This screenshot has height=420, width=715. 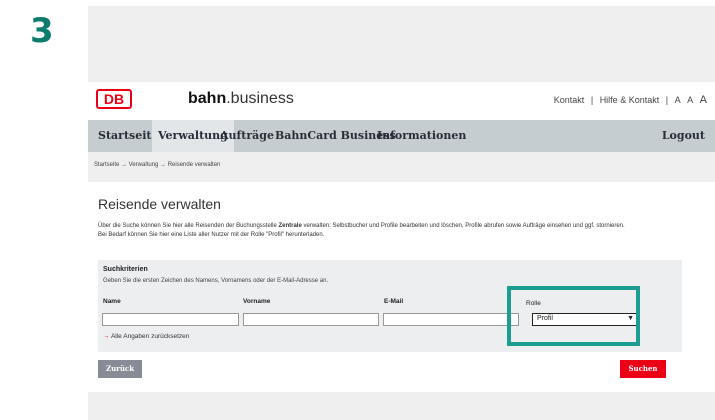 What do you see at coordinates (106, 336) in the screenshot?
I see `arrow-right-icon: →` at bounding box center [106, 336].